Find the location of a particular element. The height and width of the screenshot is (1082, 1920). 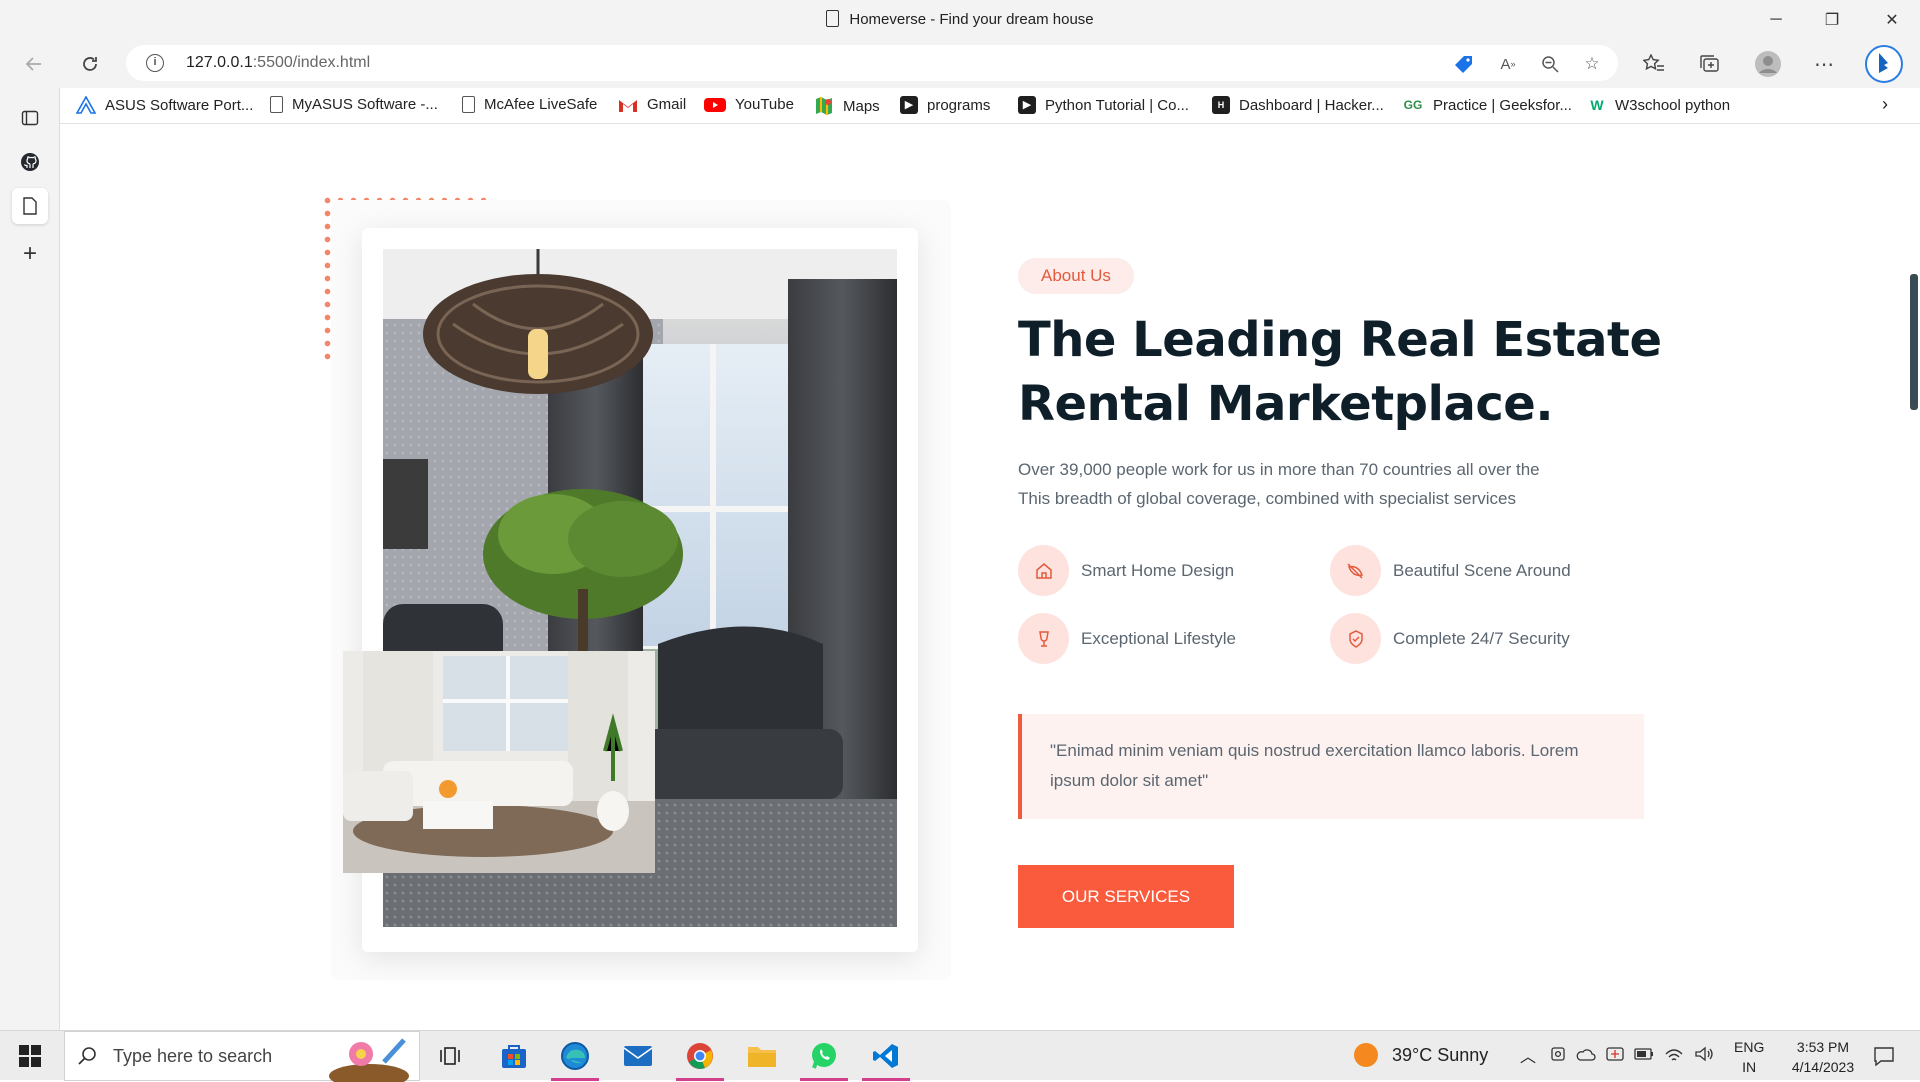

add-favorite-icon: ☆ is located at coordinates (1592, 64).